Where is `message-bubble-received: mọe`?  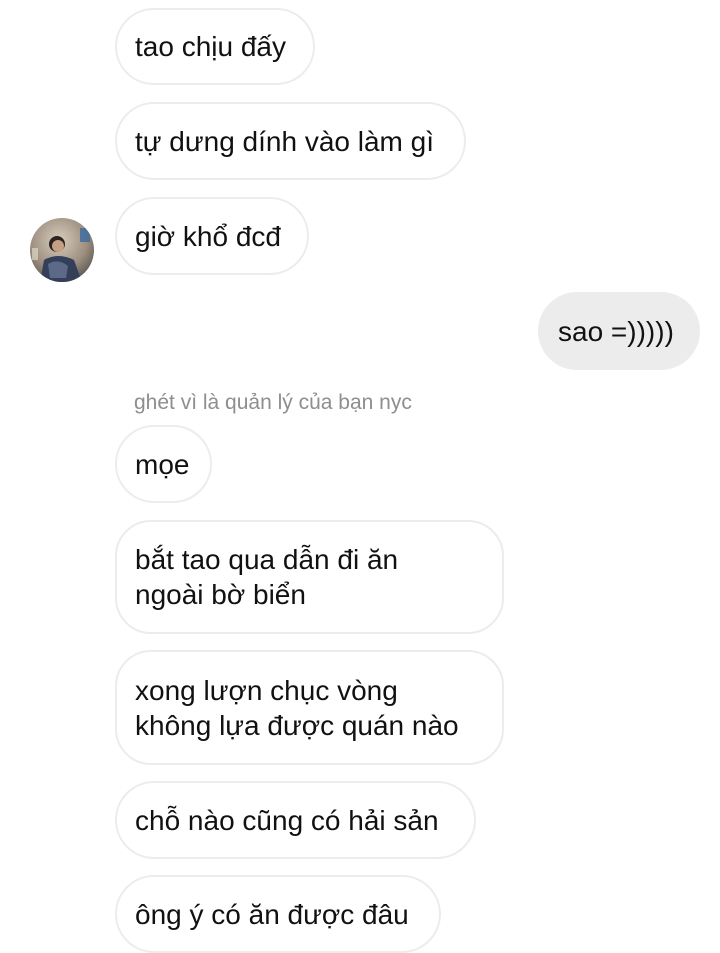
message-bubble-received: mọe is located at coordinates (163, 464).